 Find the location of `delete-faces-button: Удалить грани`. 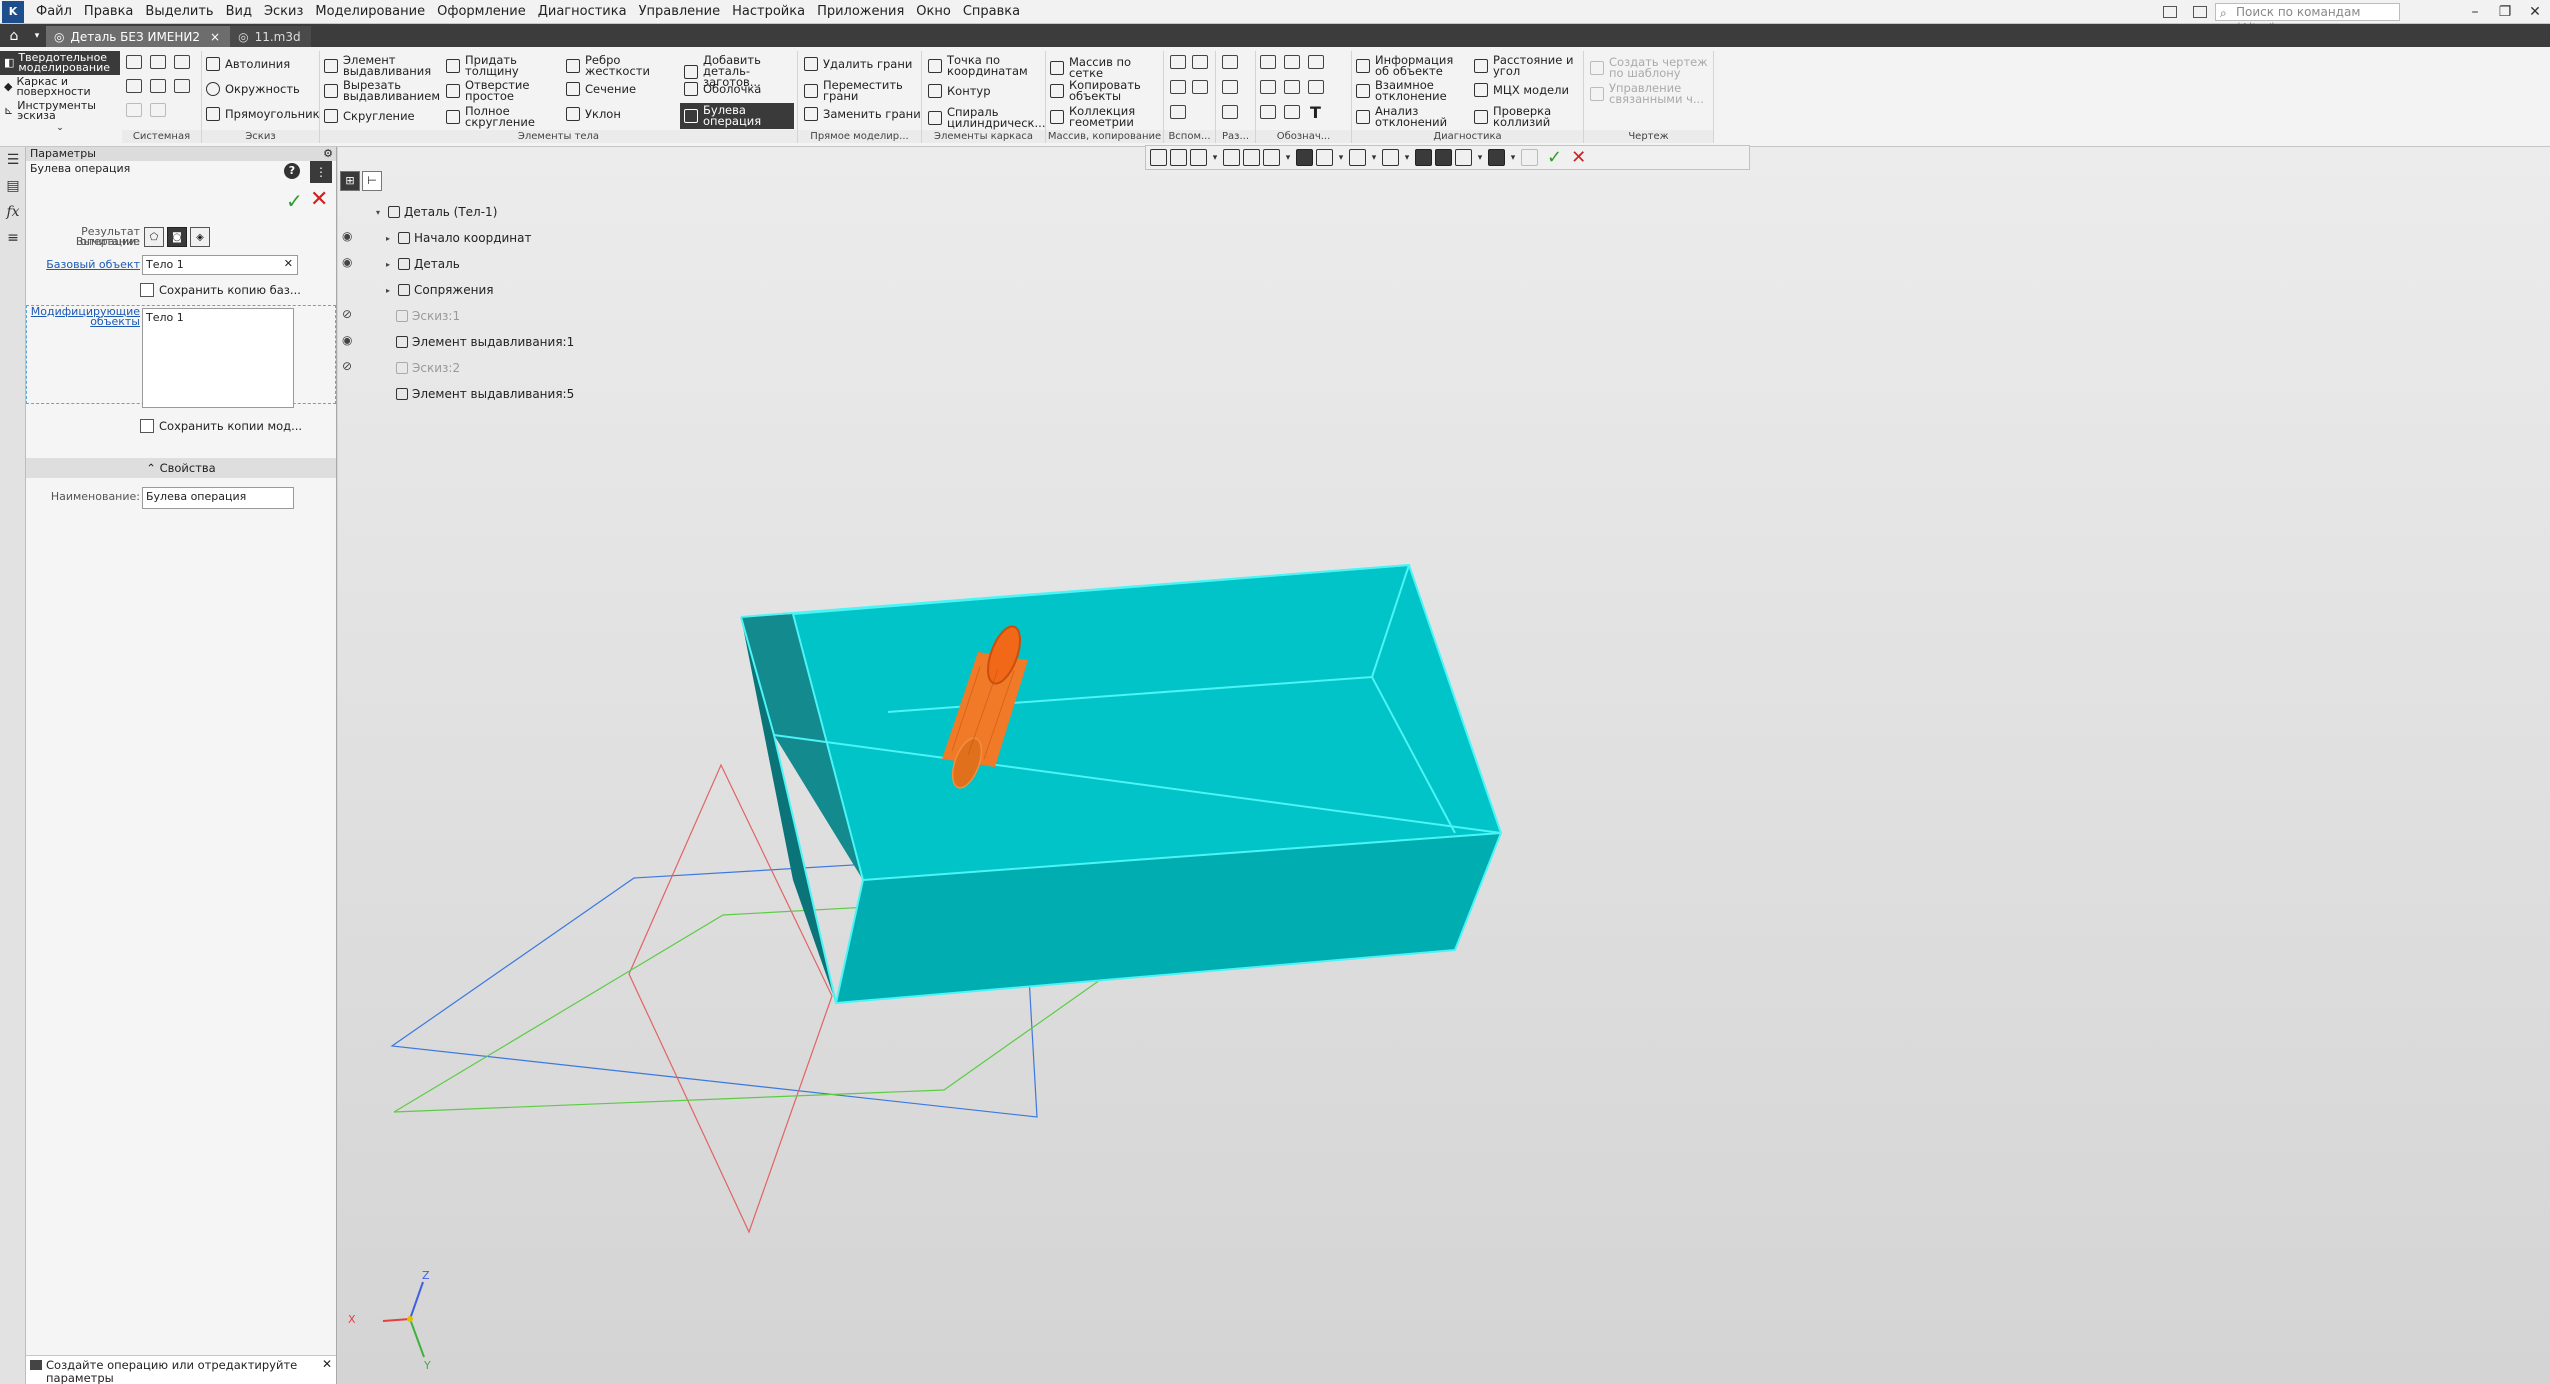

delete-faces-button: Удалить грани is located at coordinates (858, 64).